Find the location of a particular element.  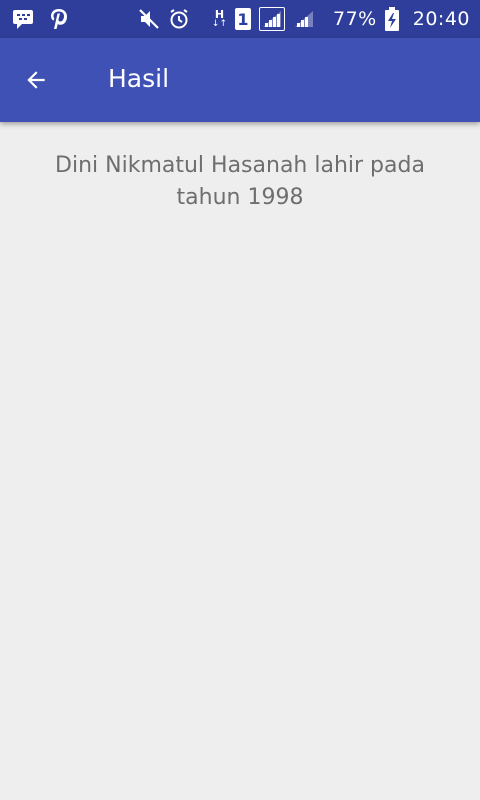

arrow-back-icon is located at coordinates (36, 80).